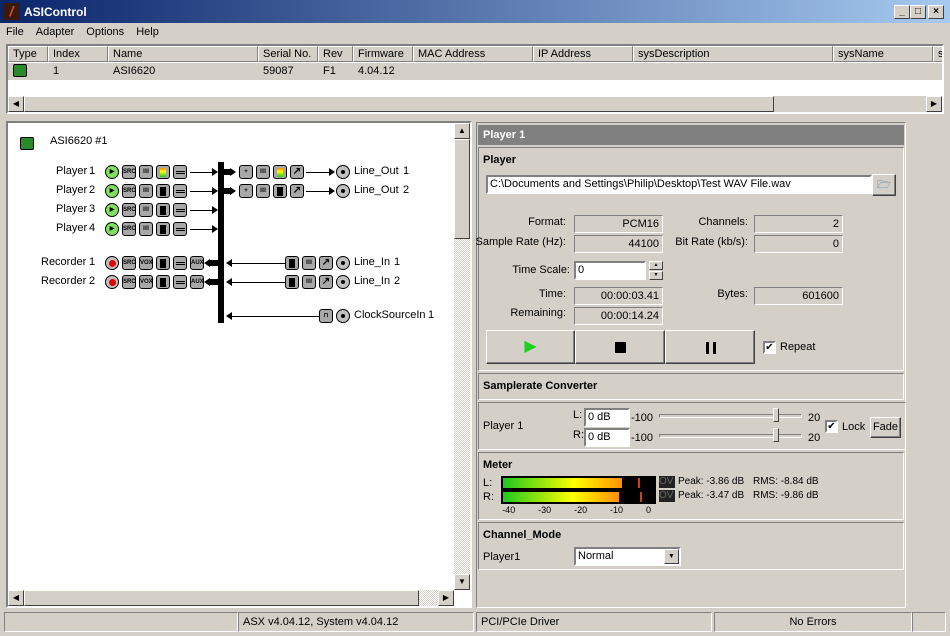 This screenshot has height=636, width=950. What do you see at coordinates (710, 347) in the screenshot?
I see `pause-button` at bounding box center [710, 347].